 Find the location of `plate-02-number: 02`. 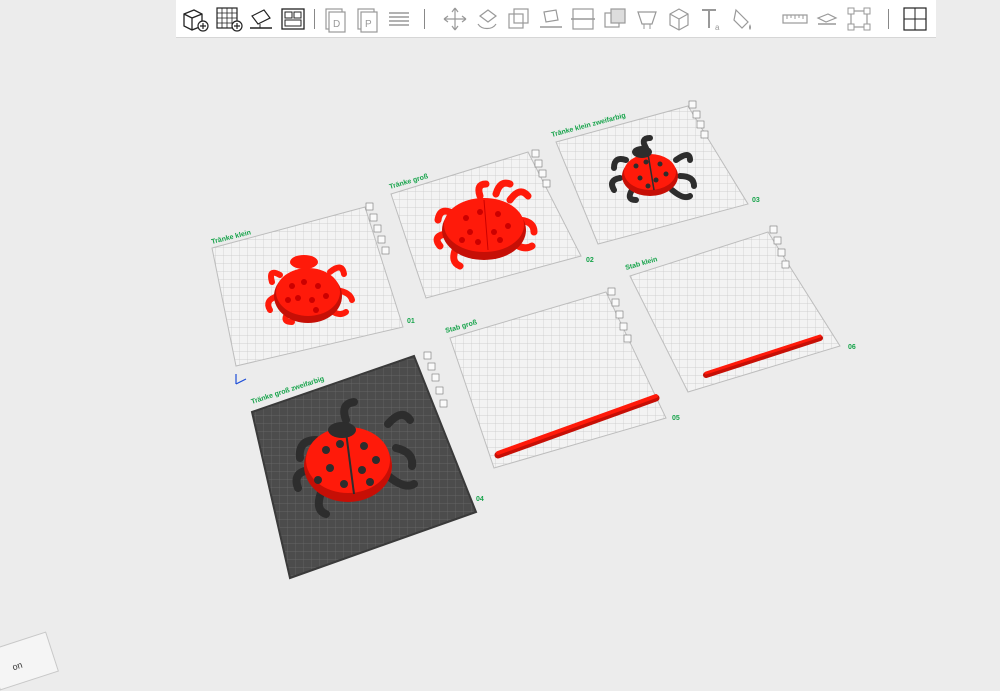

plate-02-number: 02 is located at coordinates (590, 260).